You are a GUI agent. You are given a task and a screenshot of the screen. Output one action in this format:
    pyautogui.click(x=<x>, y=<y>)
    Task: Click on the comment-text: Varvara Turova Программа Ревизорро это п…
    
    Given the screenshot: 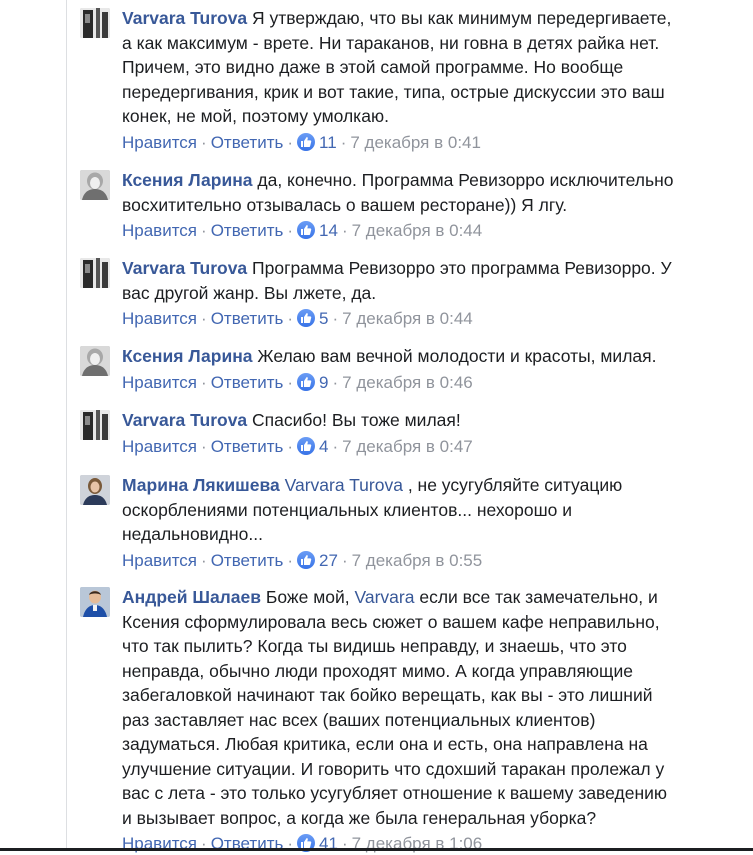 What is the action you would take?
    pyautogui.click(x=401, y=280)
    